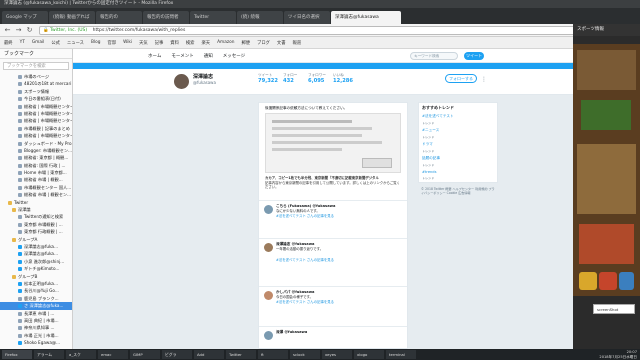 This screenshot has width=640, height=360. Describe the element at coordinates (225, 42) in the screenshot. I see `bookmark-toolbar-item: Amazon` at that location.